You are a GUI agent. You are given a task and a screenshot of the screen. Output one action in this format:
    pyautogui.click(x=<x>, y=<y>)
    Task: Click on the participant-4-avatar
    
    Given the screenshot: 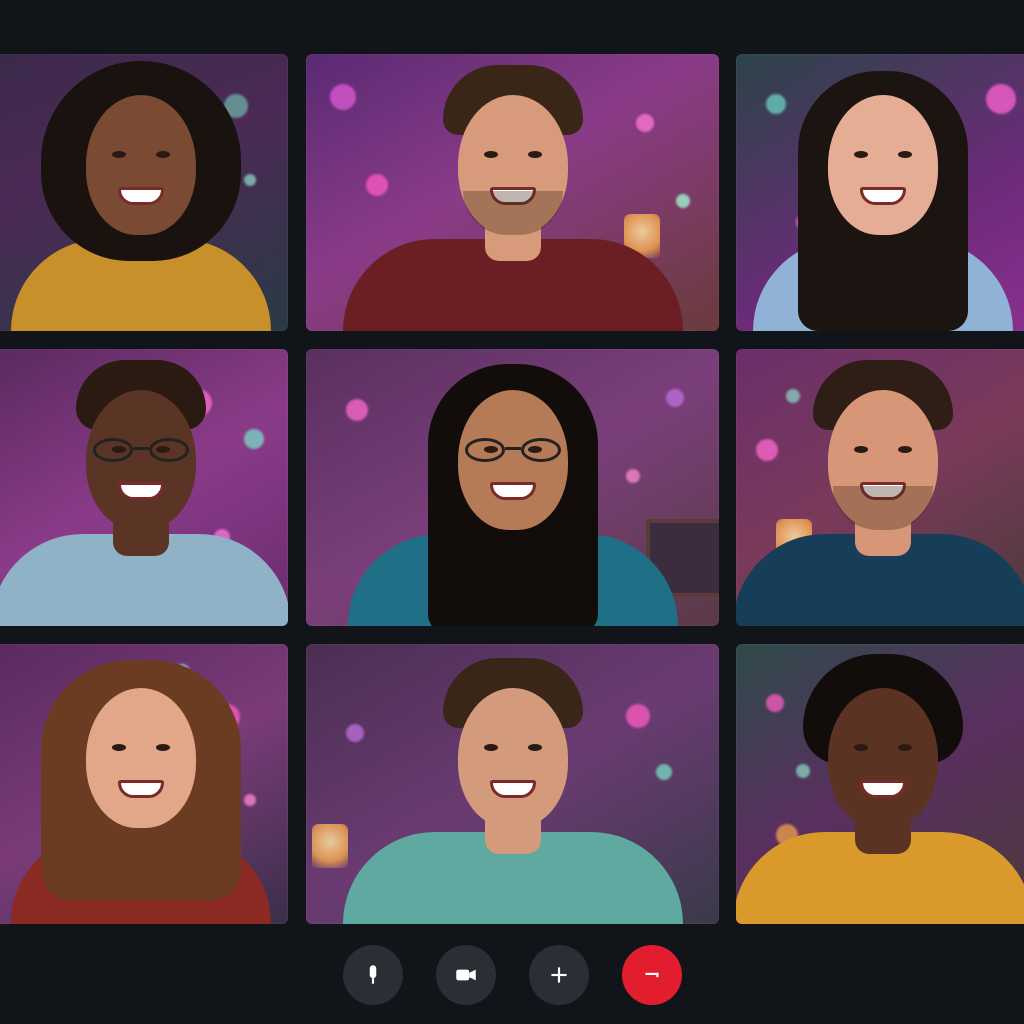 What is the action you would take?
    pyautogui.click(x=144, y=491)
    